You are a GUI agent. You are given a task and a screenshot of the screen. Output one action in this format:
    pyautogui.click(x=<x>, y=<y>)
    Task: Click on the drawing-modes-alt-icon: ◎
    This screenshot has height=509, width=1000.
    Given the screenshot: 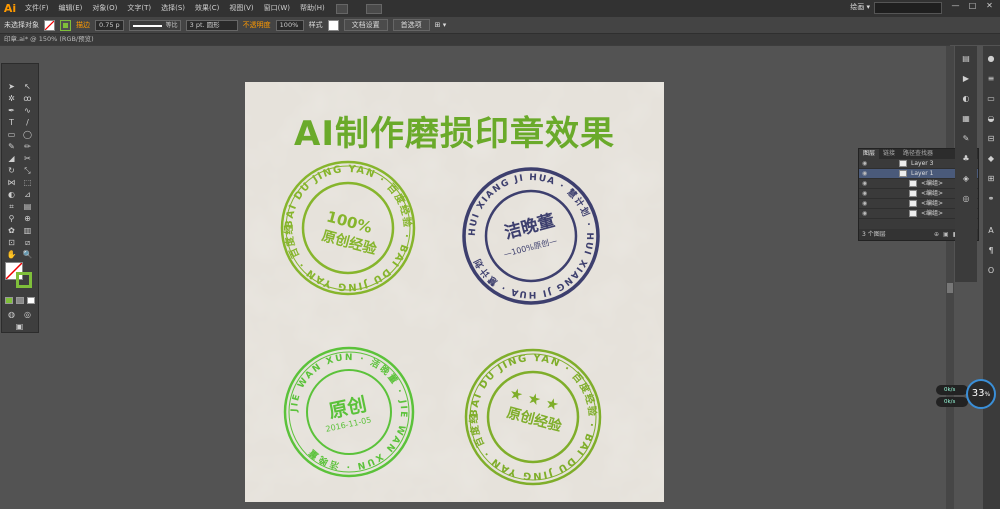 What is the action you would take?
    pyautogui.click(x=27, y=314)
    